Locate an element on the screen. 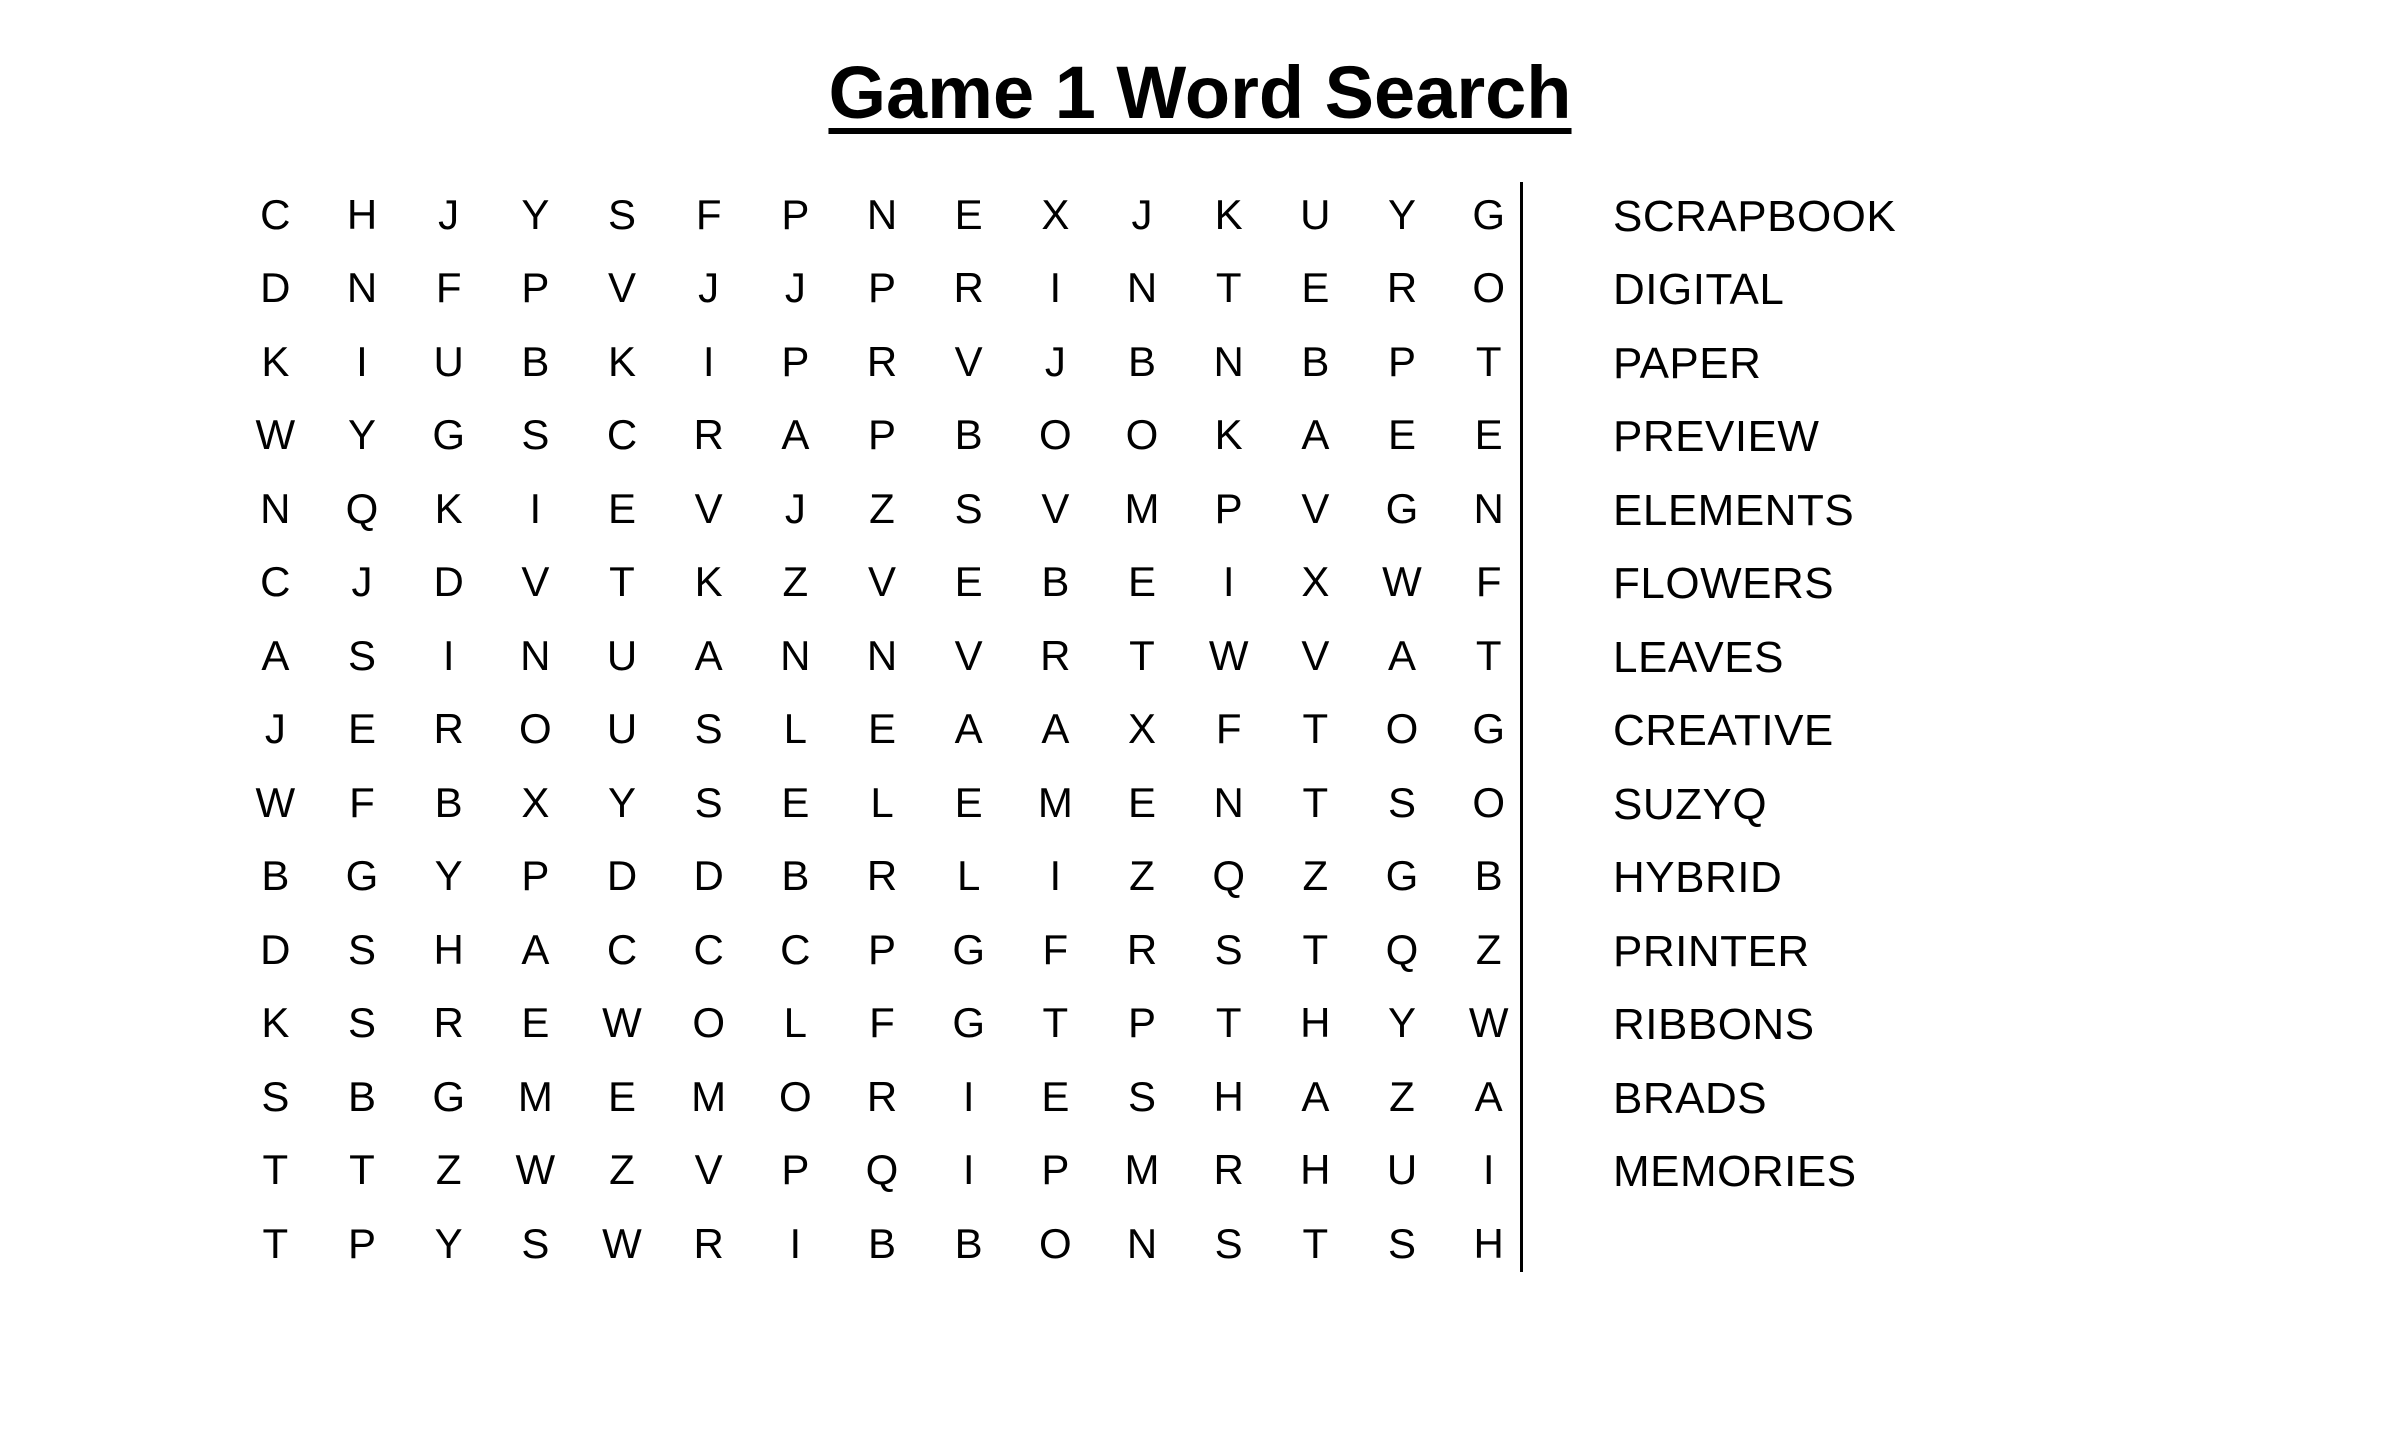 This screenshot has height=1431, width=2400. word-list-item: FLOWERS is located at coordinates (1754, 584).